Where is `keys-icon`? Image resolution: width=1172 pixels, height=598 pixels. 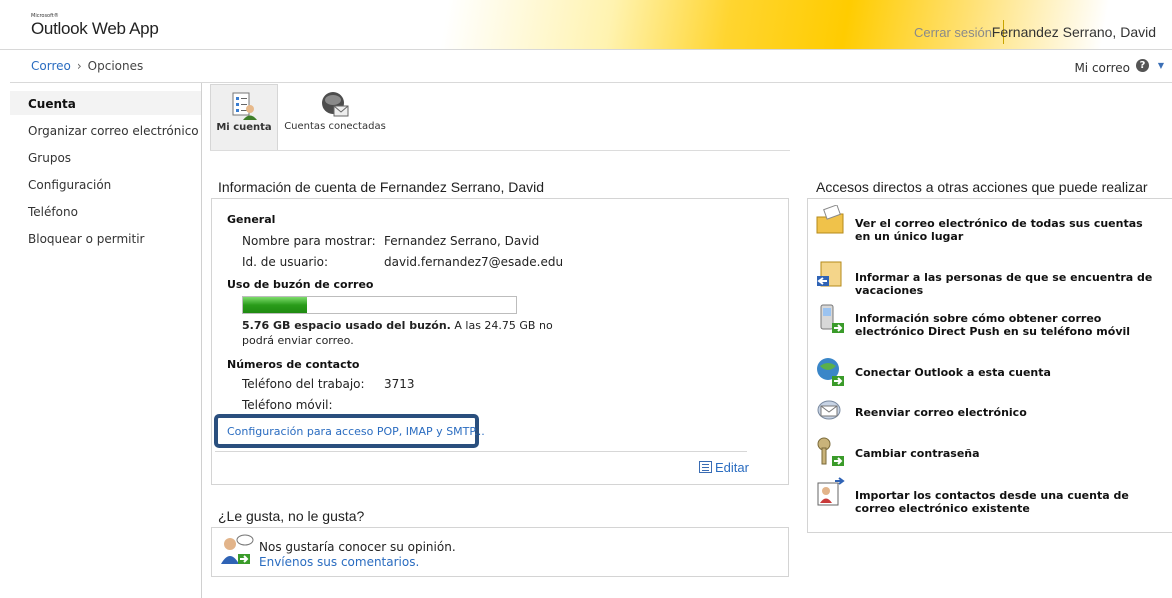 keys-icon is located at coordinates (830, 451).